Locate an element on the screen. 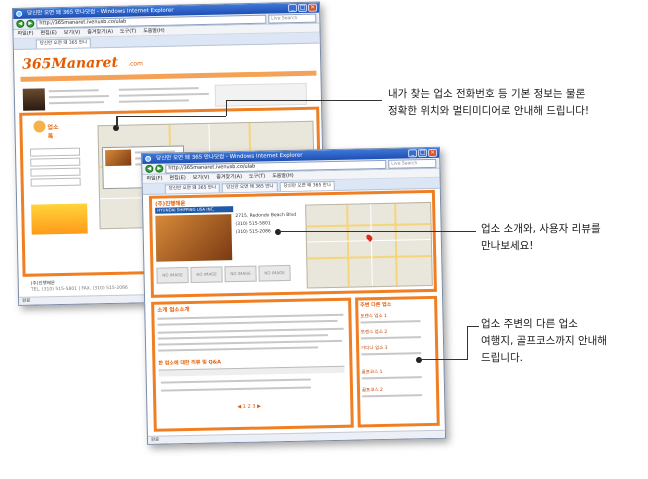 Image resolution: width=648 pixels, height=479 pixels. front-tab-2: 당신만 오면 돼 365 만나 is located at coordinates (250, 187).